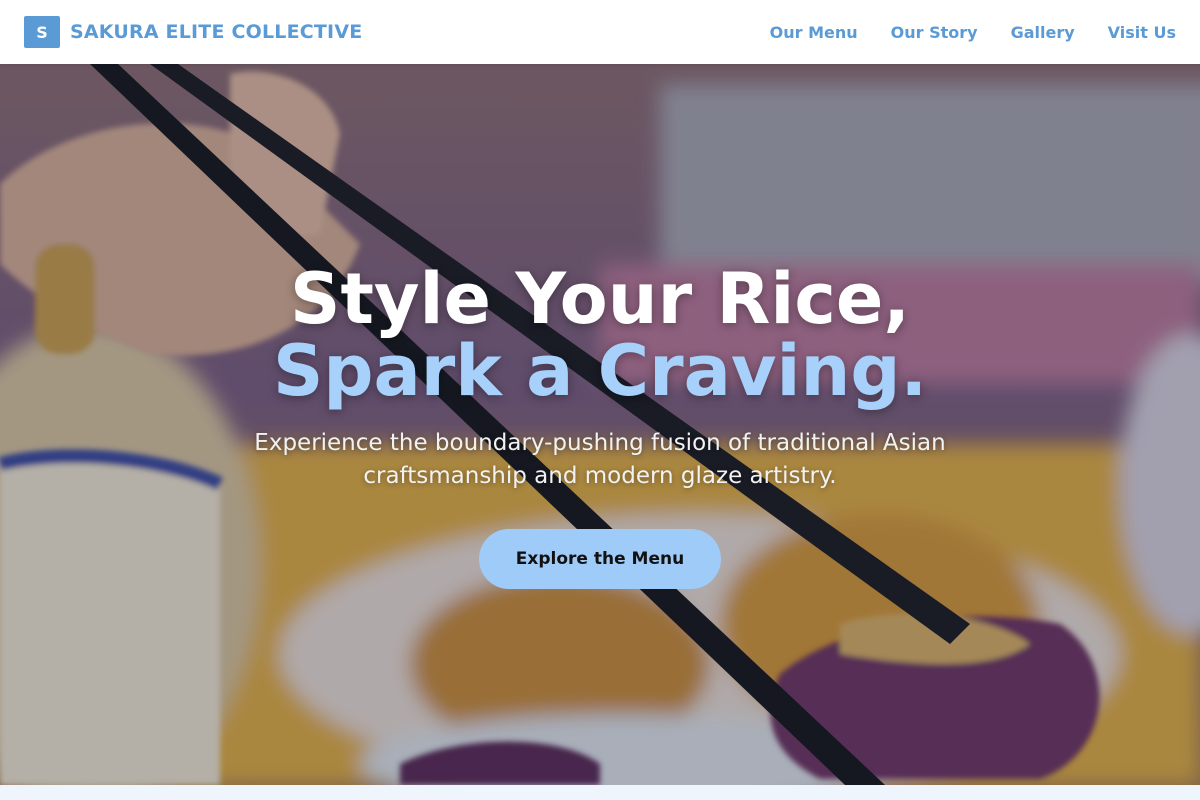 This screenshot has height=800, width=1200. Describe the element at coordinates (216, 32) in the screenshot. I see `brand-name: SAKURA ELITE COLLECTIVE` at that location.